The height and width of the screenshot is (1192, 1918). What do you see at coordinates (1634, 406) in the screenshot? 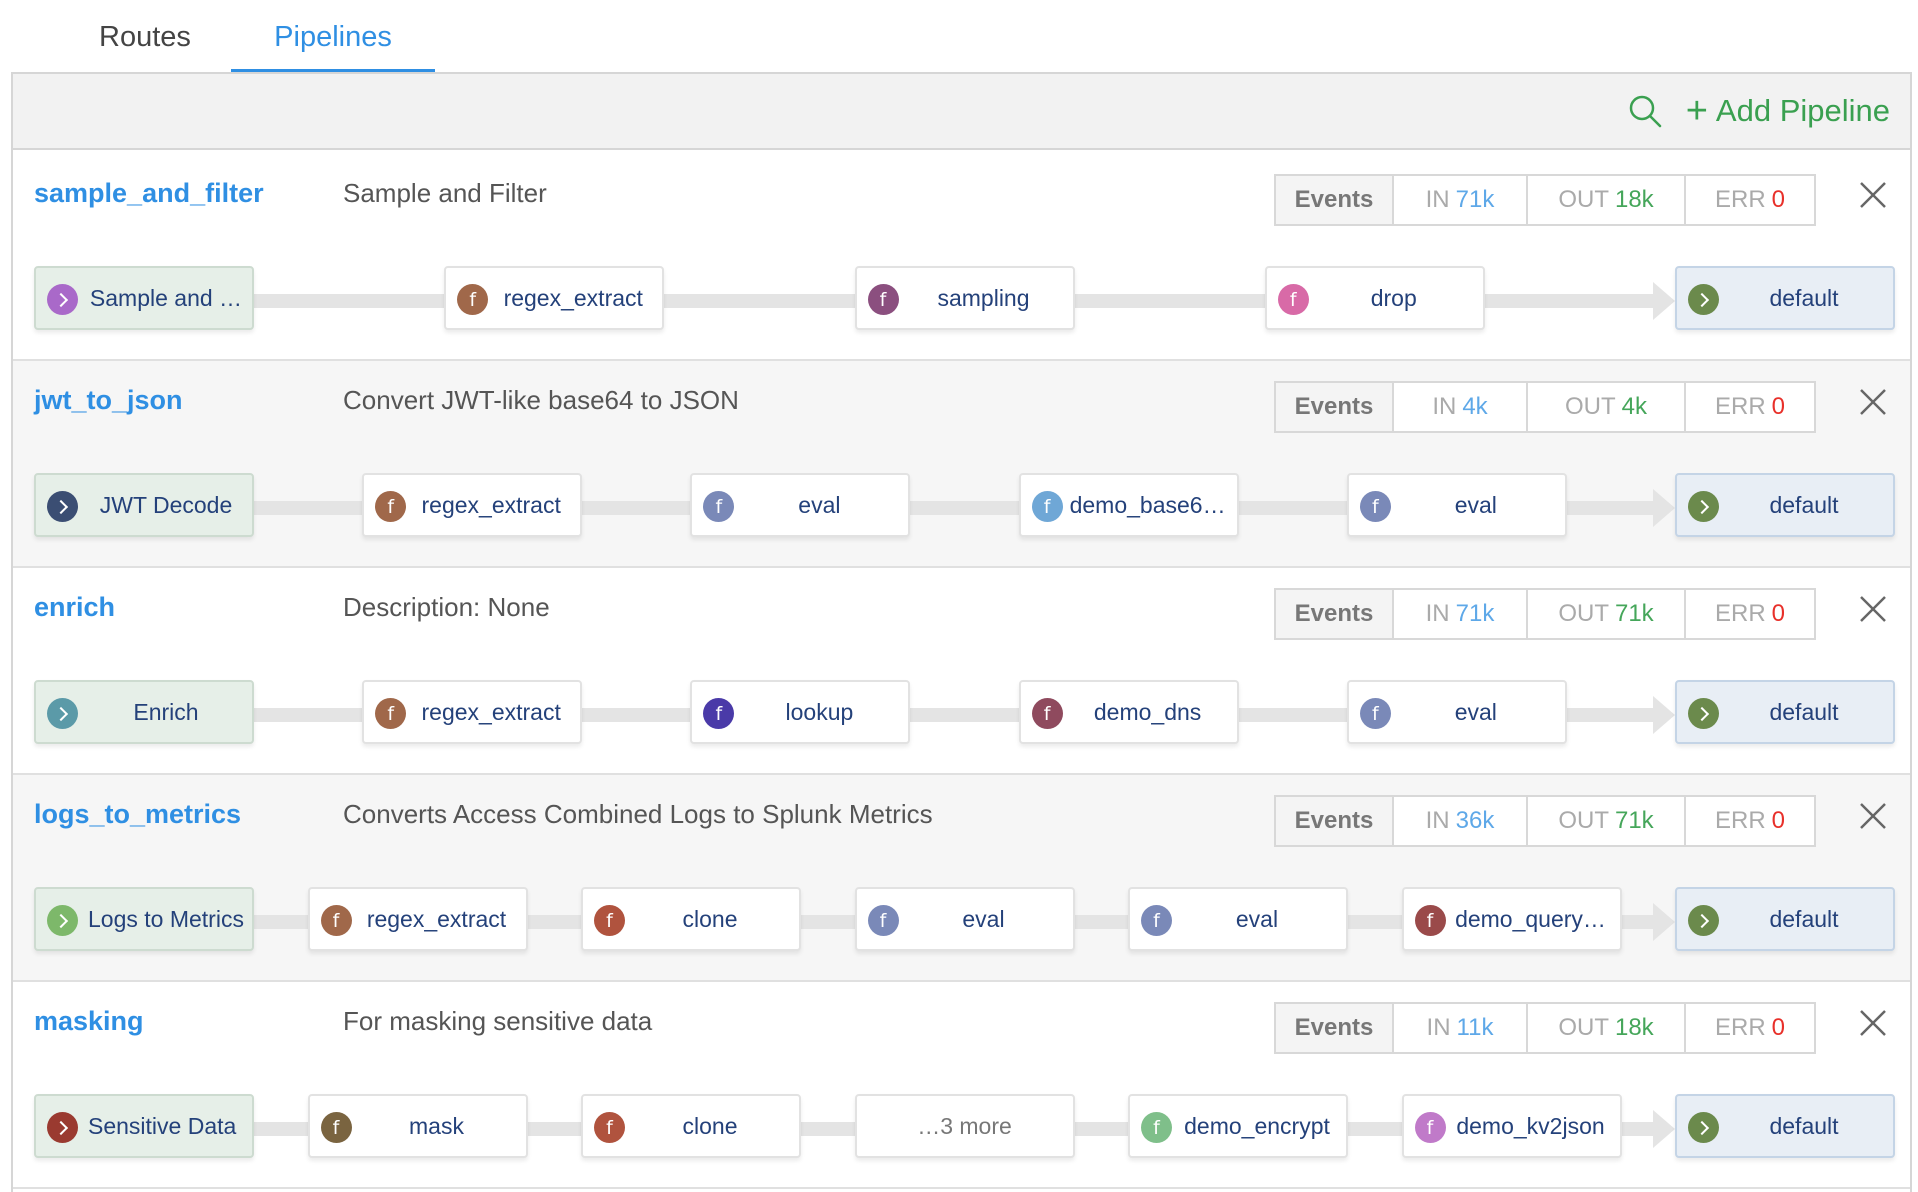
I see `out-value: 4k` at bounding box center [1634, 406].